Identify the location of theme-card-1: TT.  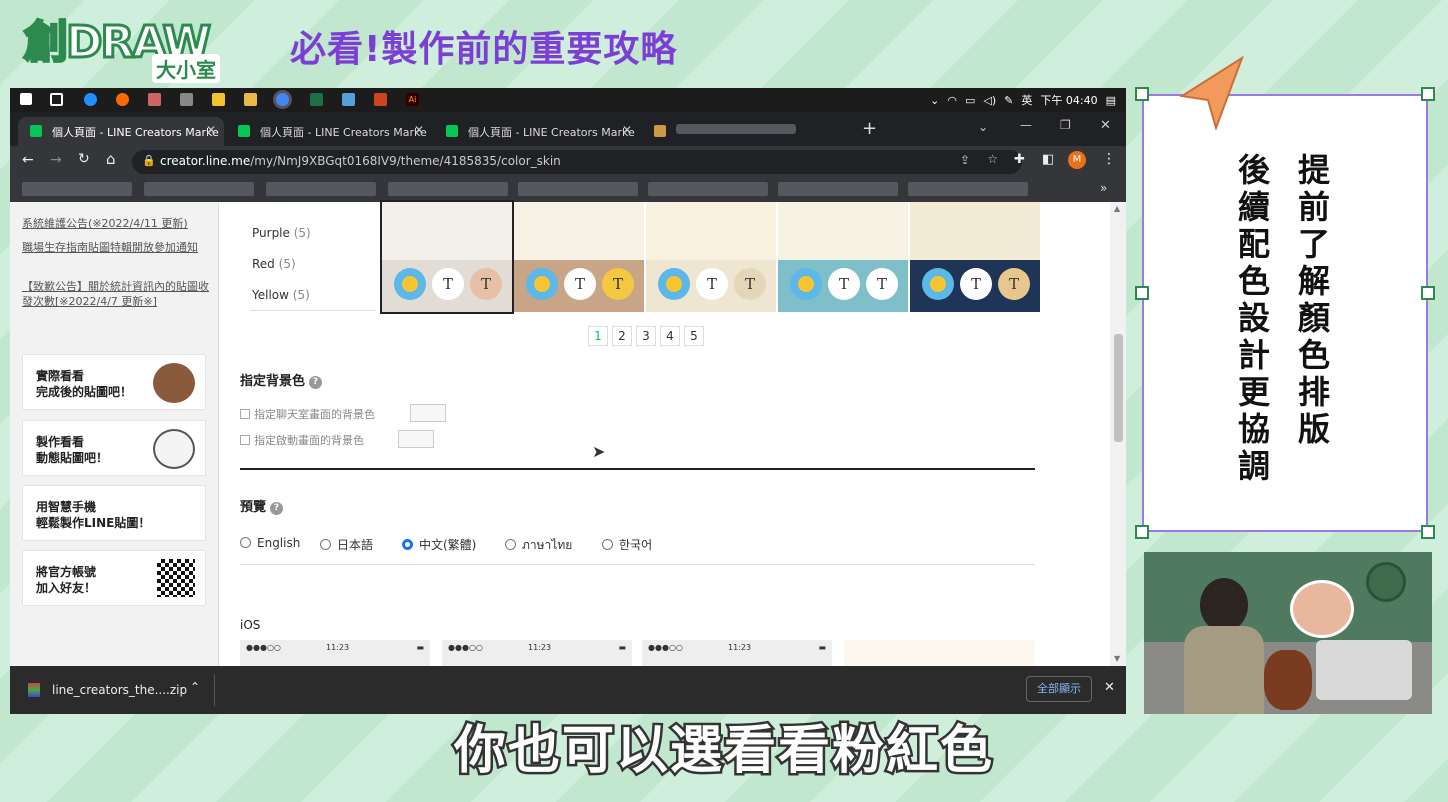
(447, 257).